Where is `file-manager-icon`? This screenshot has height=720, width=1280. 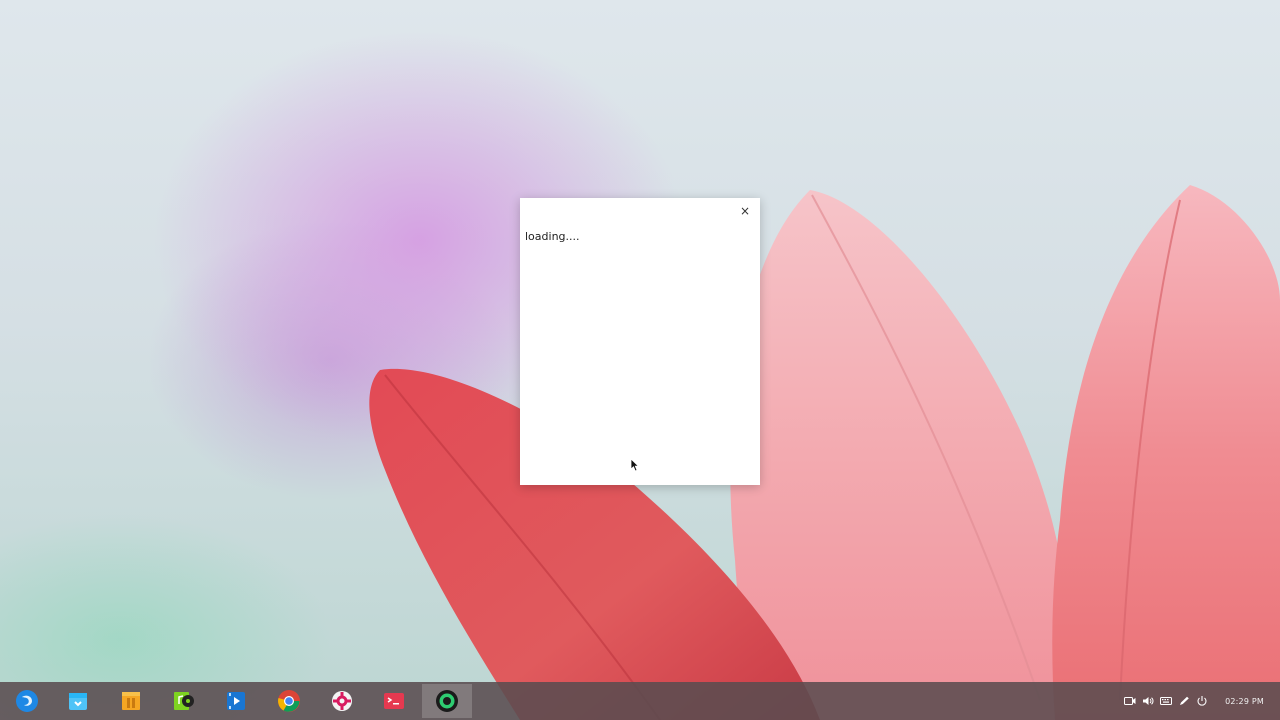
file-manager-icon is located at coordinates (131, 701).